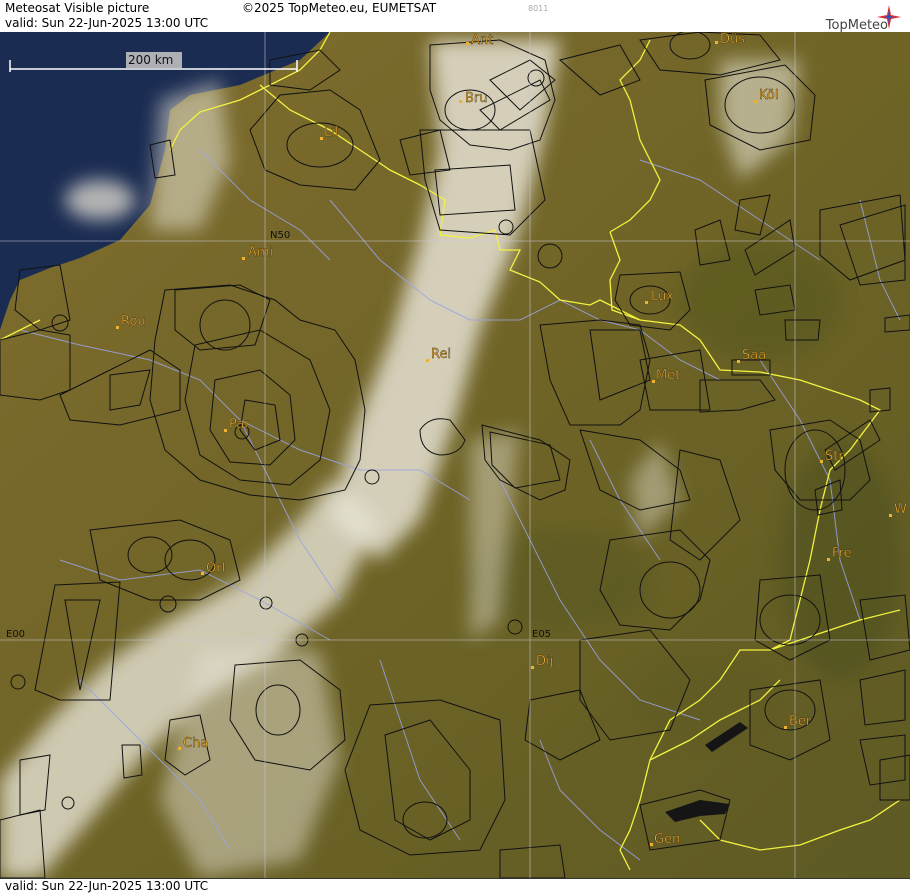 Image resolution: width=910 pixels, height=893 pixels. I want to click on svg-text: Düs, so click(732, 39).